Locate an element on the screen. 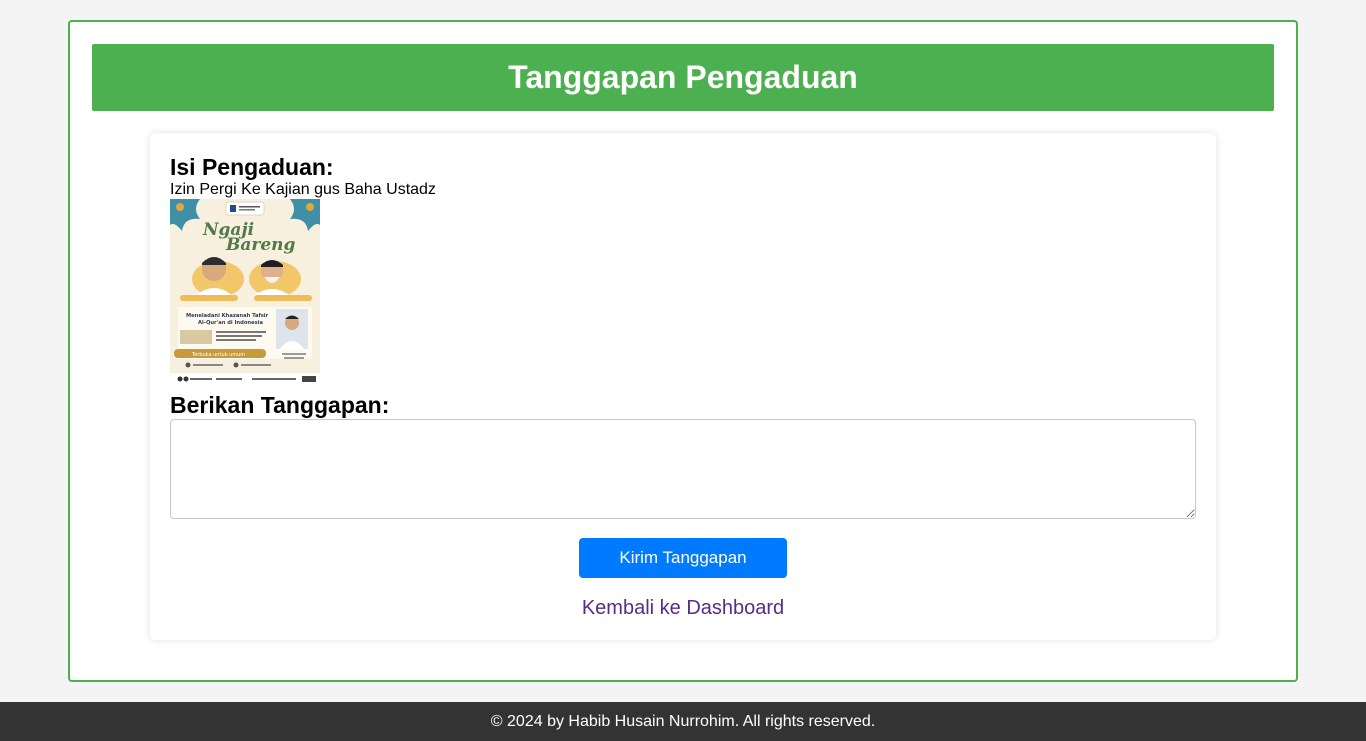  back-to-dashboard-link: Kembali ke Dashboard is located at coordinates (683, 608).